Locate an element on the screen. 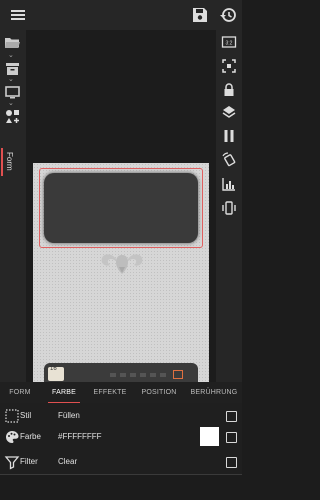 The image size is (320, 500). vibrate-icon is located at coordinates (229, 208).